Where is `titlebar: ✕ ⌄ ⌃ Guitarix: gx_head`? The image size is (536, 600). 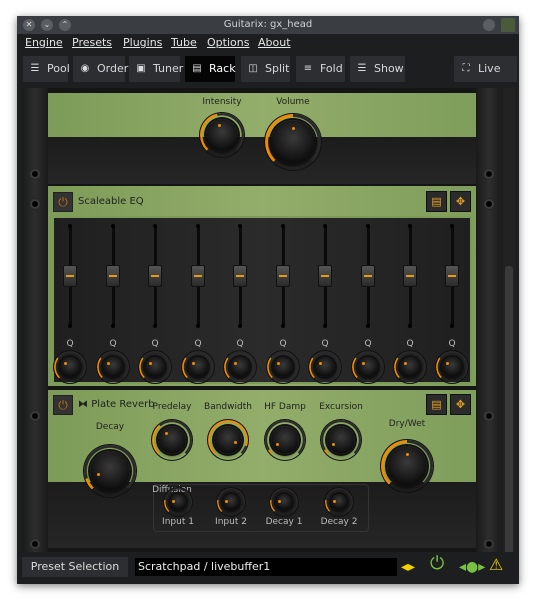 titlebar: ✕ ⌄ ⌃ Guitarix: gx_head is located at coordinates (268, 25).